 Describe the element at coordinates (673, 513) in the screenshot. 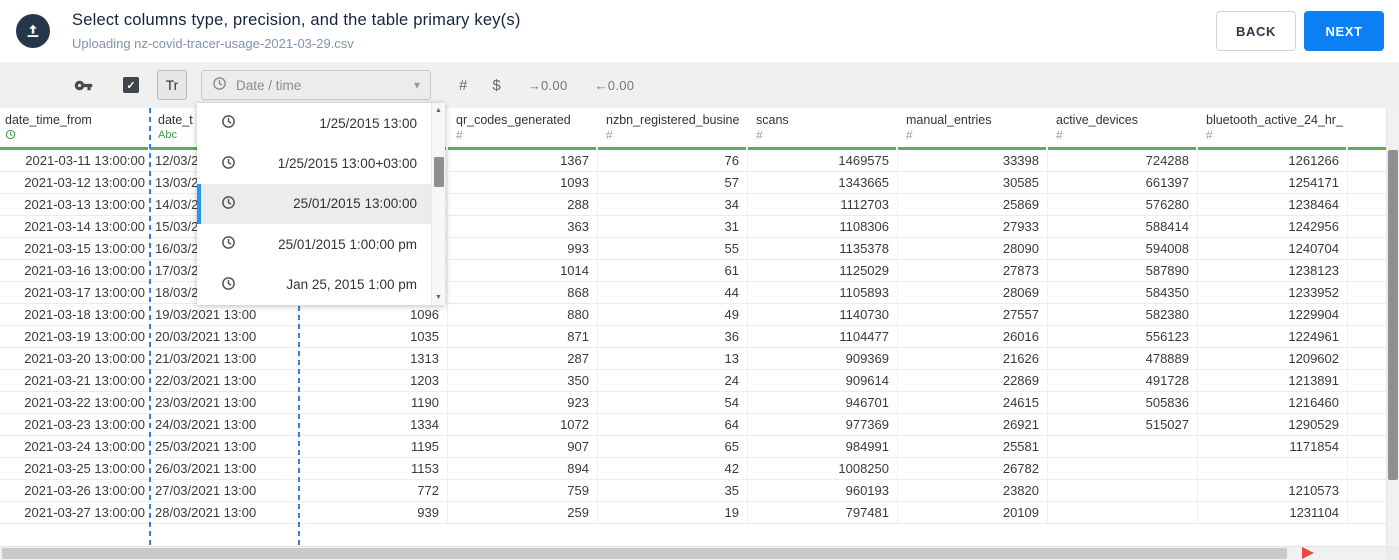

I see `table-cell: 19` at that location.